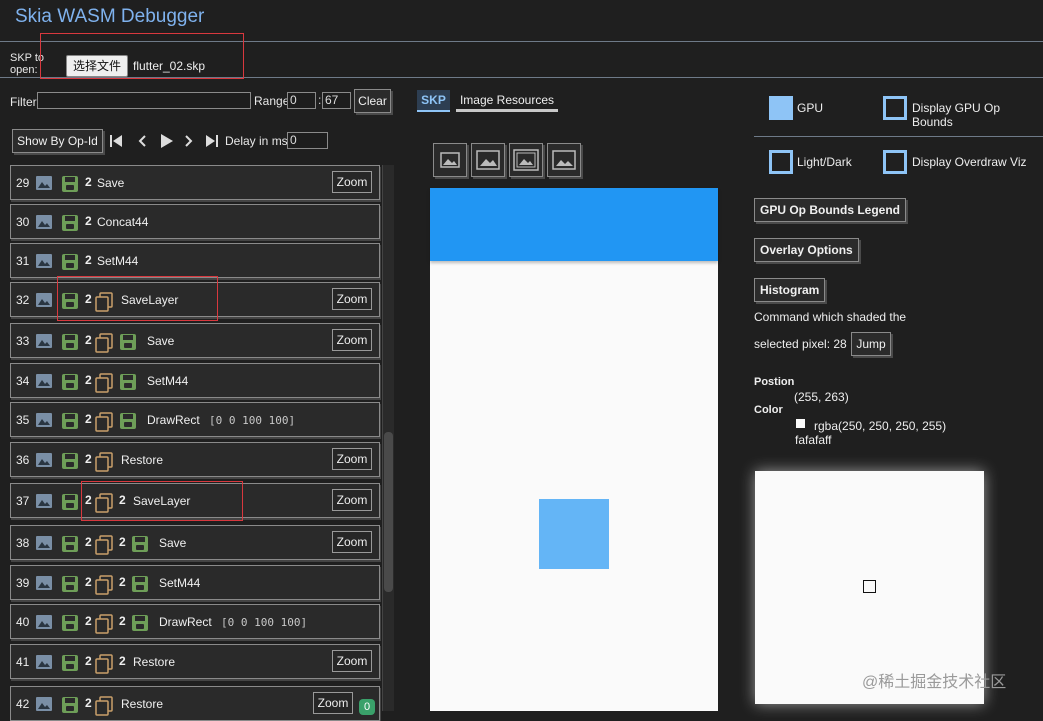 This screenshot has height=721, width=1043. What do you see at coordinates (790, 290) in the screenshot?
I see `histogram-button: Histogram` at bounding box center [790, 290].